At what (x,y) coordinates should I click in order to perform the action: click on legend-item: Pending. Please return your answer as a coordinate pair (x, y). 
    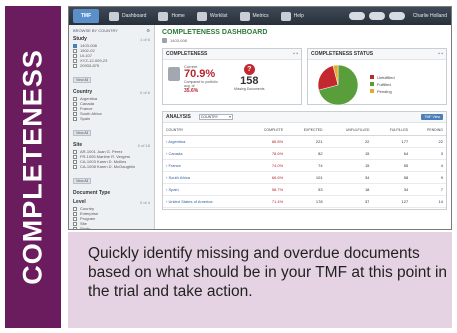
    Looking at the image, I should click on (382, 91).